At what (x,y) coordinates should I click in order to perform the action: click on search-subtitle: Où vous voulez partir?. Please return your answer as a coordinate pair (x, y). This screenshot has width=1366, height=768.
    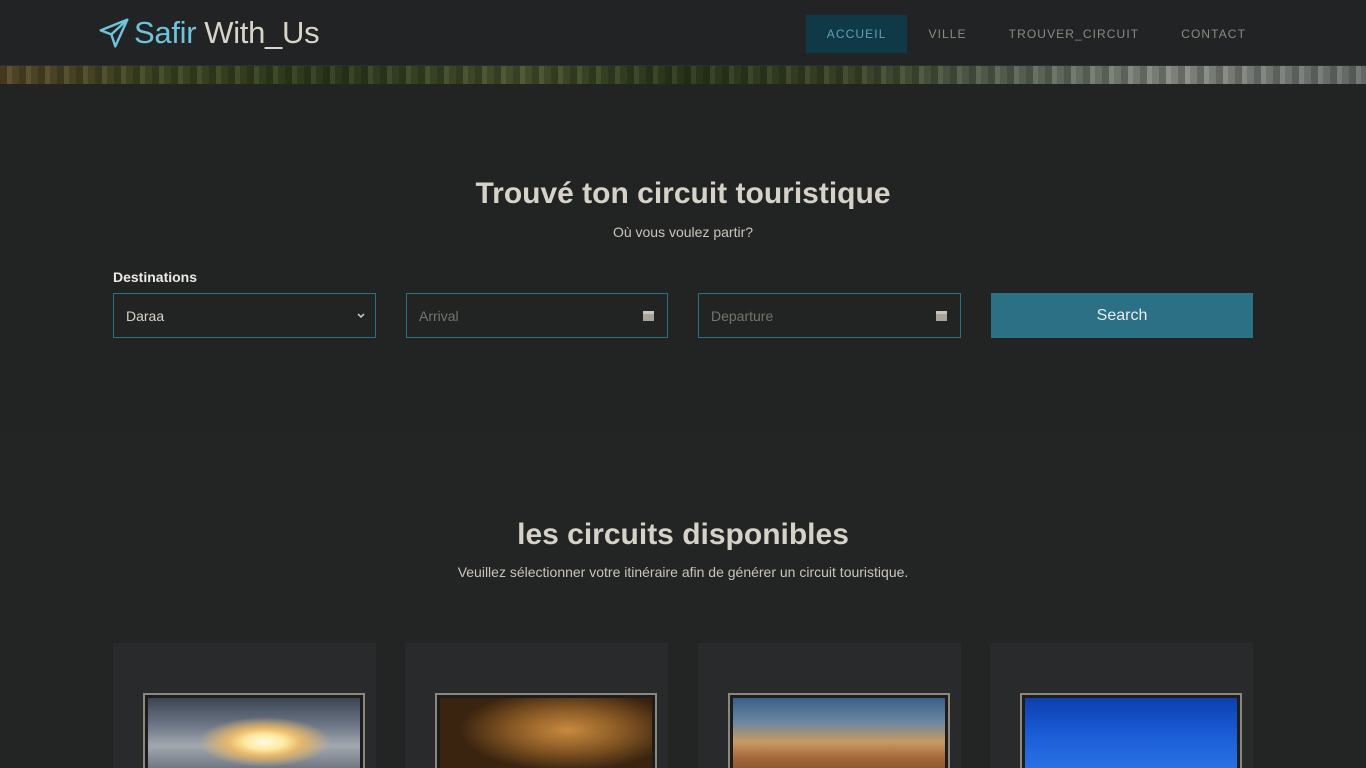
    Looking at the image, I should click on (683, 232).